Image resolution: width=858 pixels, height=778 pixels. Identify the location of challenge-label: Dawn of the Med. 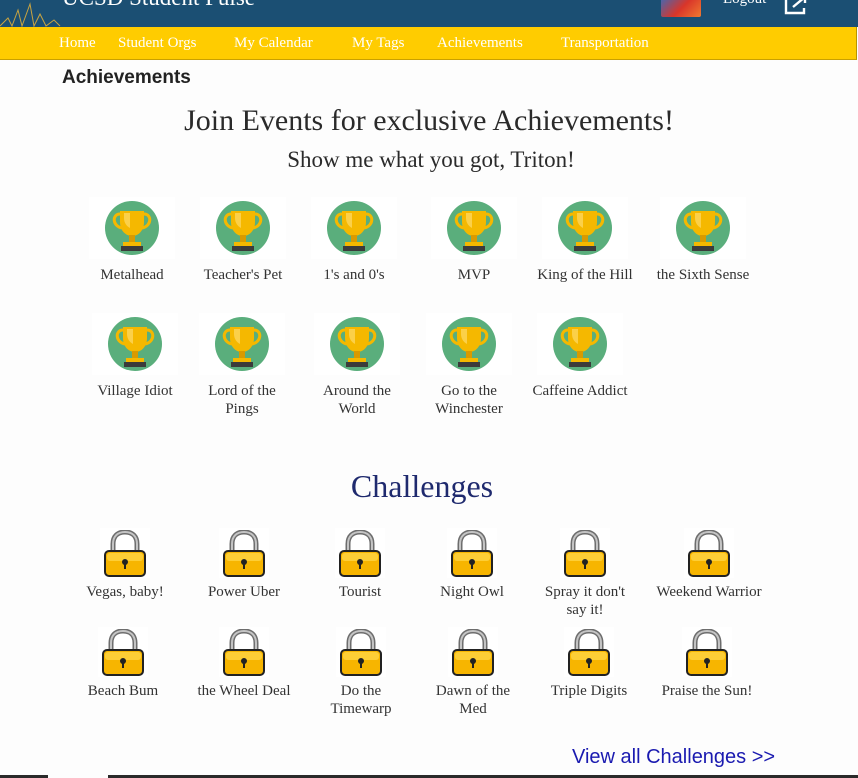
(473, 700).